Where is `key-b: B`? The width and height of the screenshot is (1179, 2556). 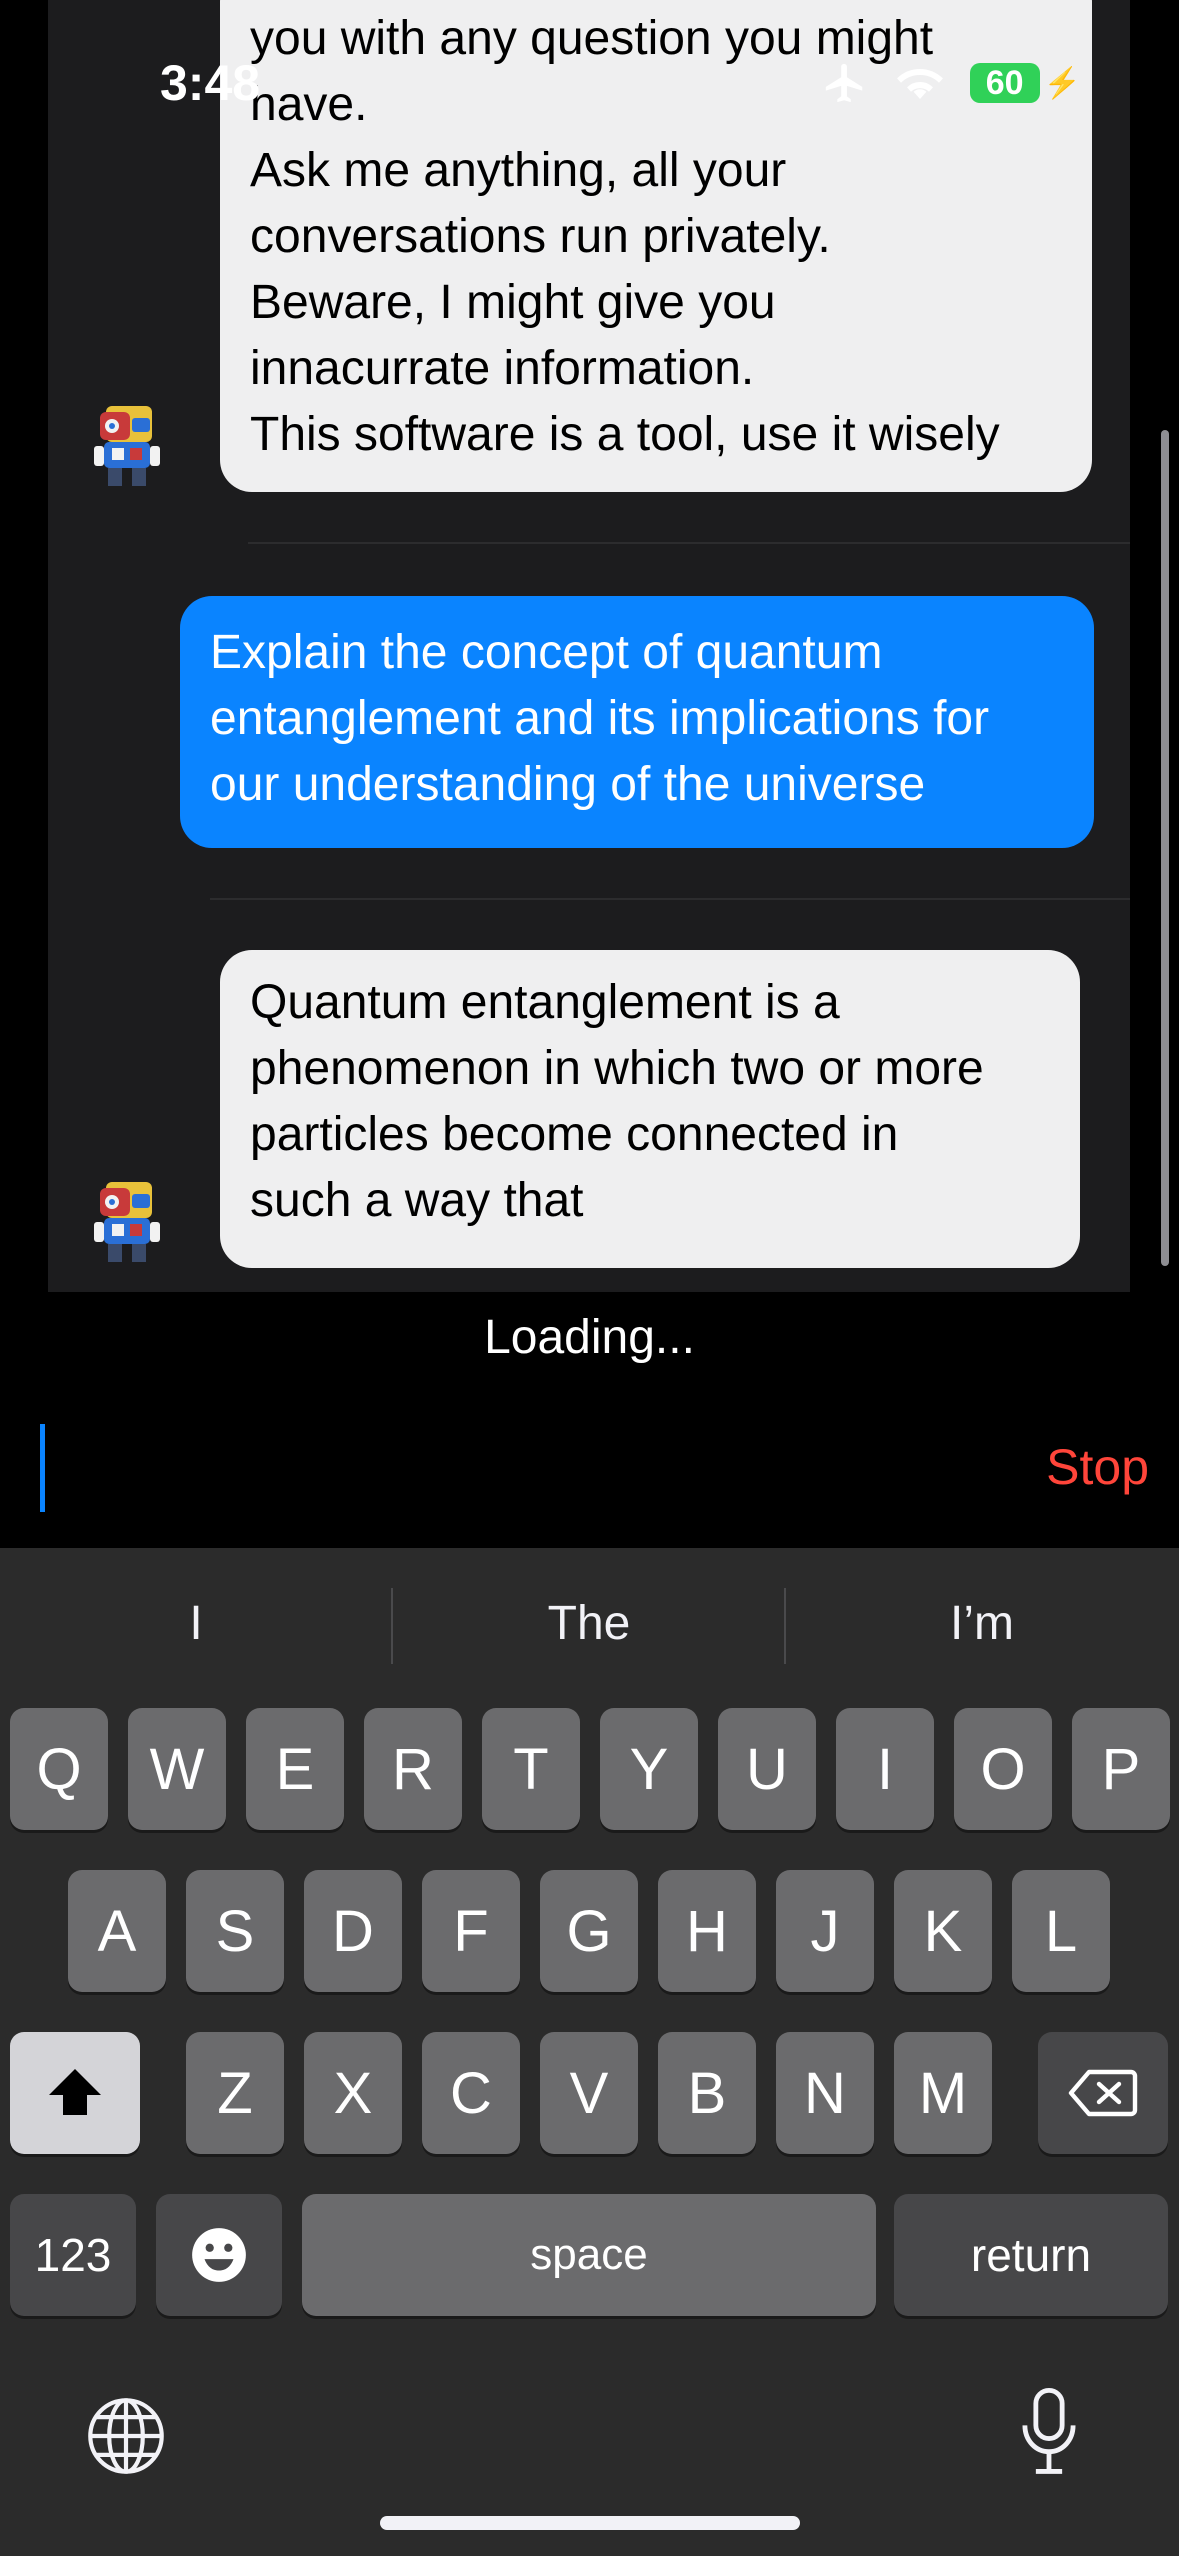 key-b: B is located at coordinates (707, 2093).